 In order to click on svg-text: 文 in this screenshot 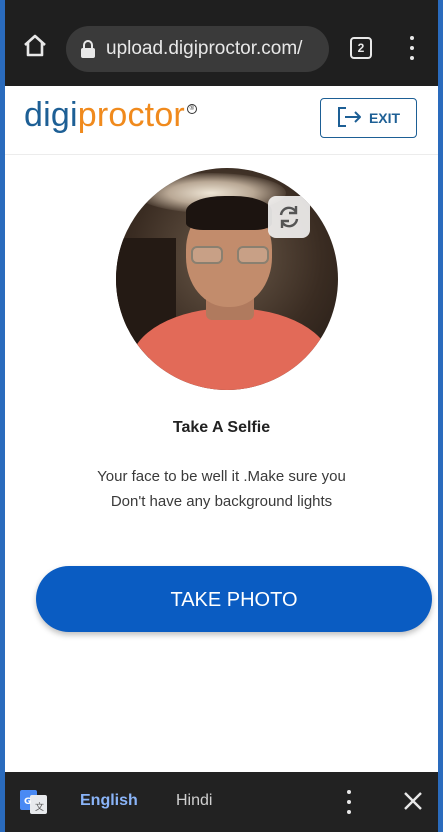, I will do `click(39, 807)`.